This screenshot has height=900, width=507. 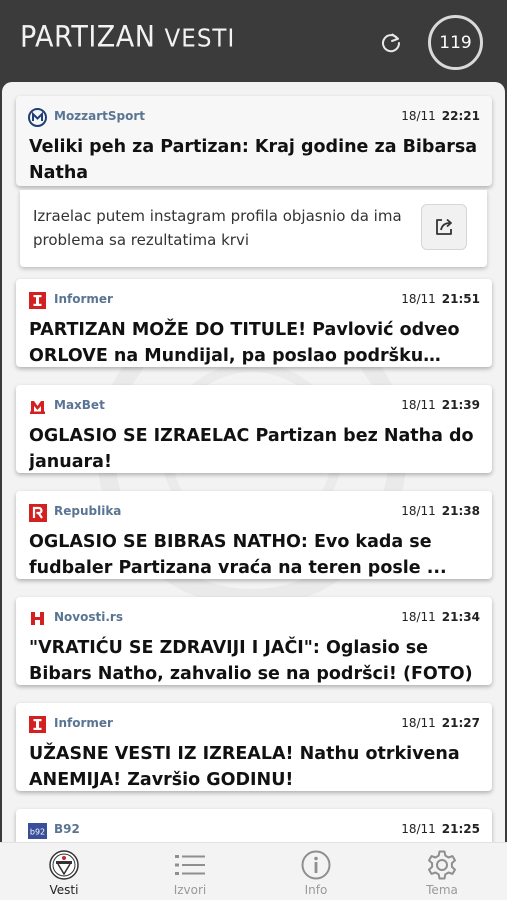 What do you see at coordinates (440, 405) in the screenshot?
I see `article-datetime: 18/11 21:39` at bounding box center [440, 405].